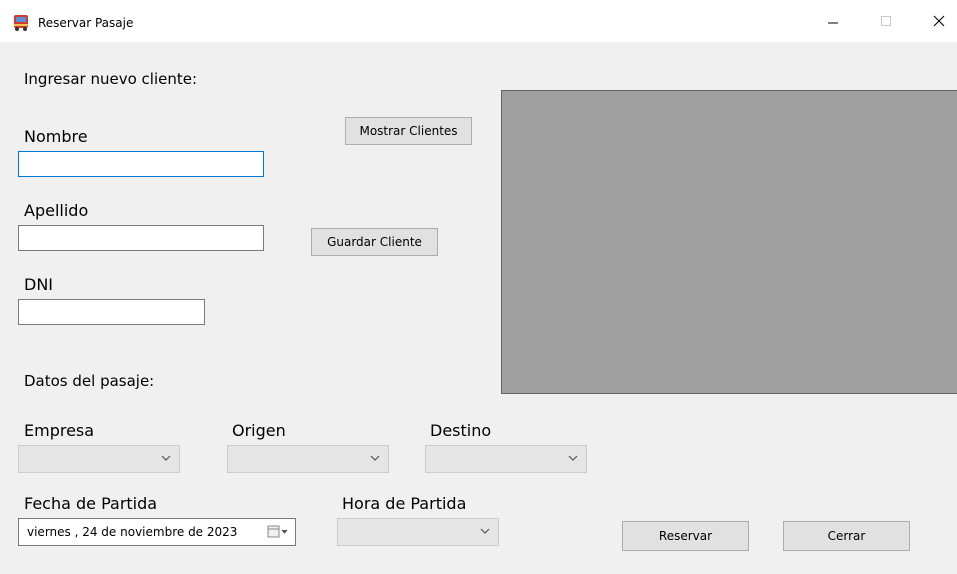 The height and width of the screenshot is (574, 957). Describe the element at coordinates (141, 164) in the screenshot. I see `nombre-field` at that location.